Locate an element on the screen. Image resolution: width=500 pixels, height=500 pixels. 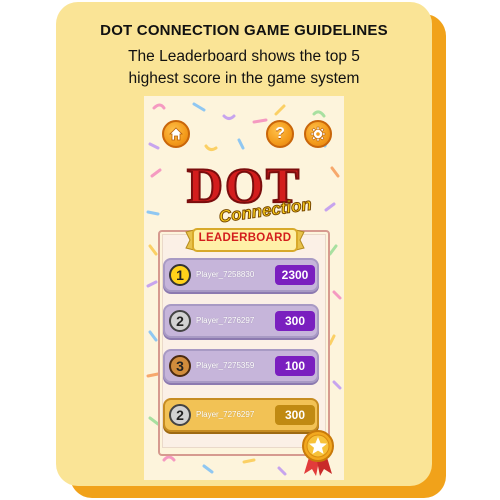
rank-badge-bronze: 3 is located at coordinates (180, 366).